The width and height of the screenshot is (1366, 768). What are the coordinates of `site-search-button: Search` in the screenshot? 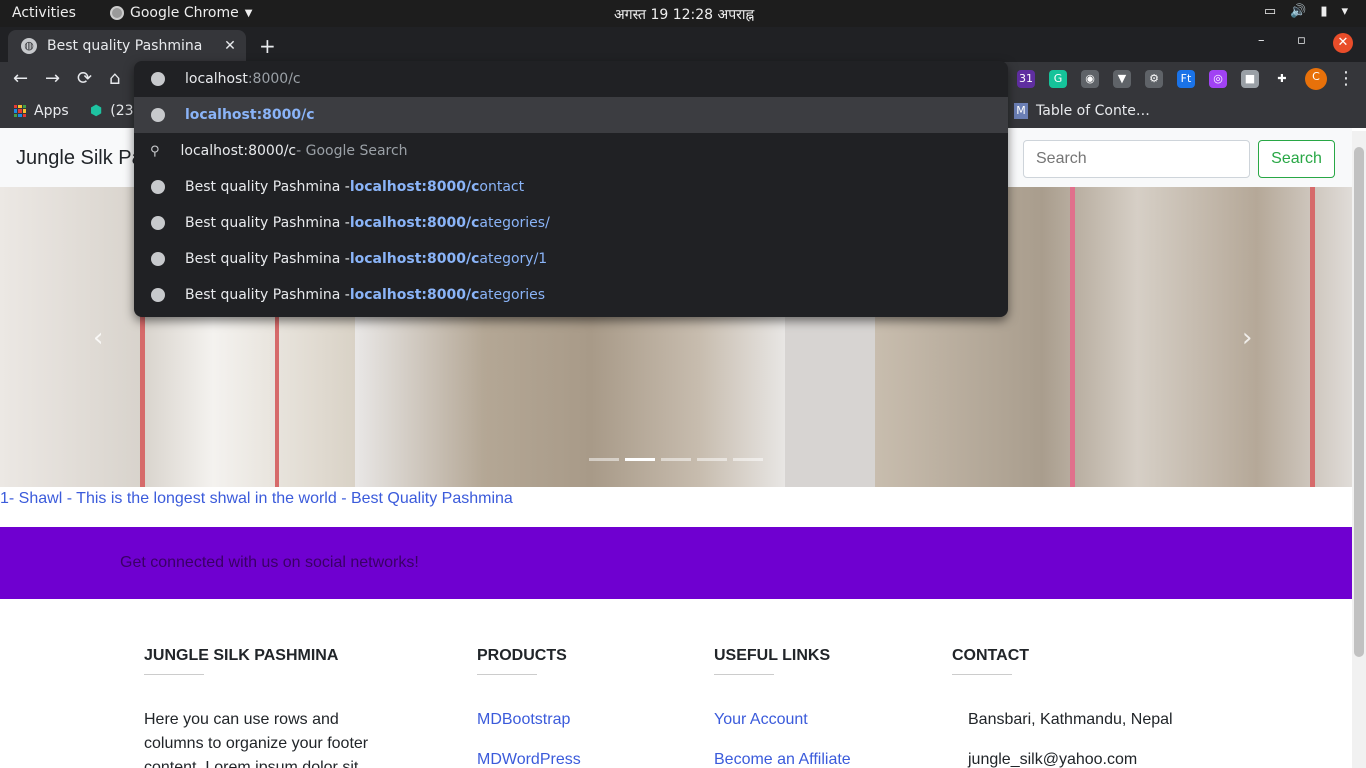 It's located at (1296, 159).